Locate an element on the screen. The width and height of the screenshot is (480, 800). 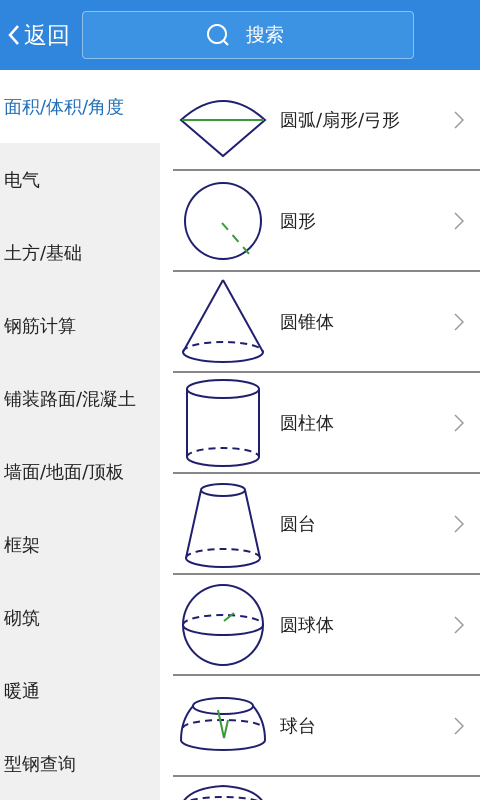
shape-label: 球台 is located at coordinates (298, 726).